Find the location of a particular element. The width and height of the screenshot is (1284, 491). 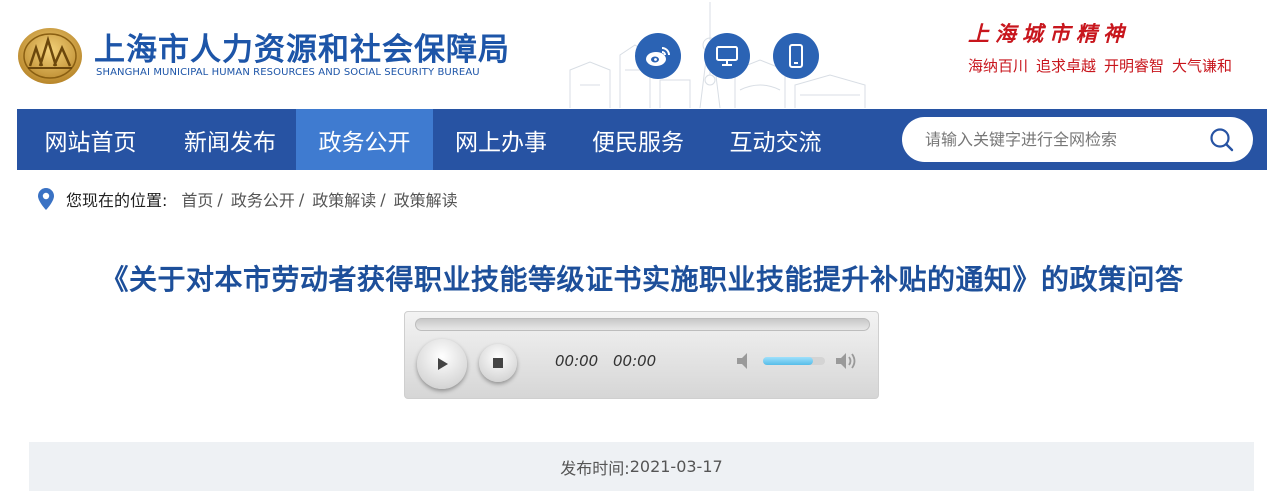

nav-item-public-services: 便民服务 is located at coordinates (638, 139).